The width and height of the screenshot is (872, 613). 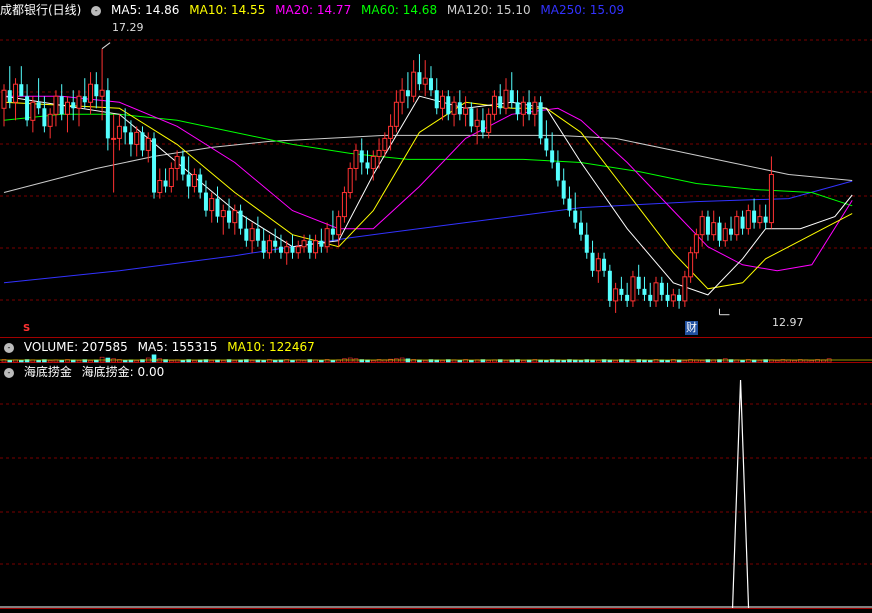 I want to click on high-price-value: 17.29, so click(x=128, y=27).